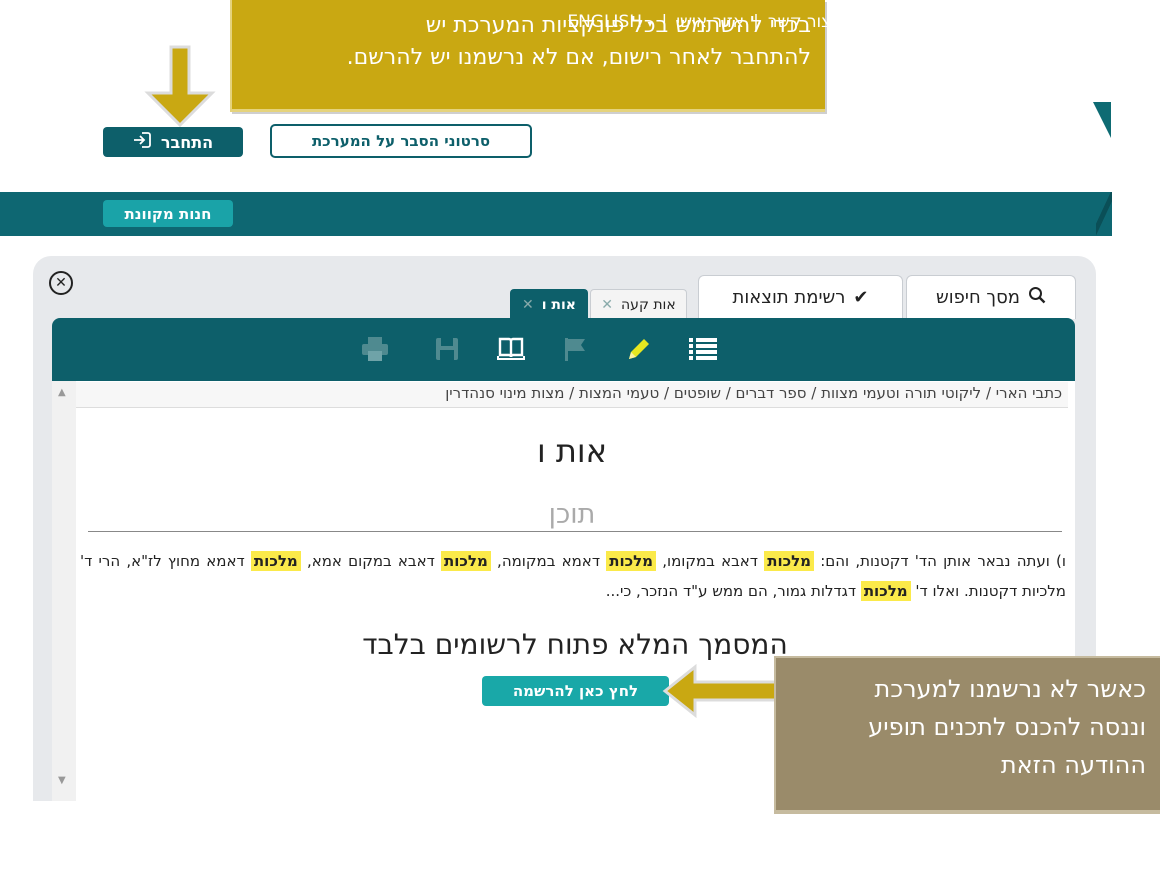  What do you see at coordinates (180, 86) in the screenshot?
I see `arrow-down-icon` at bounding box center [180, 86].